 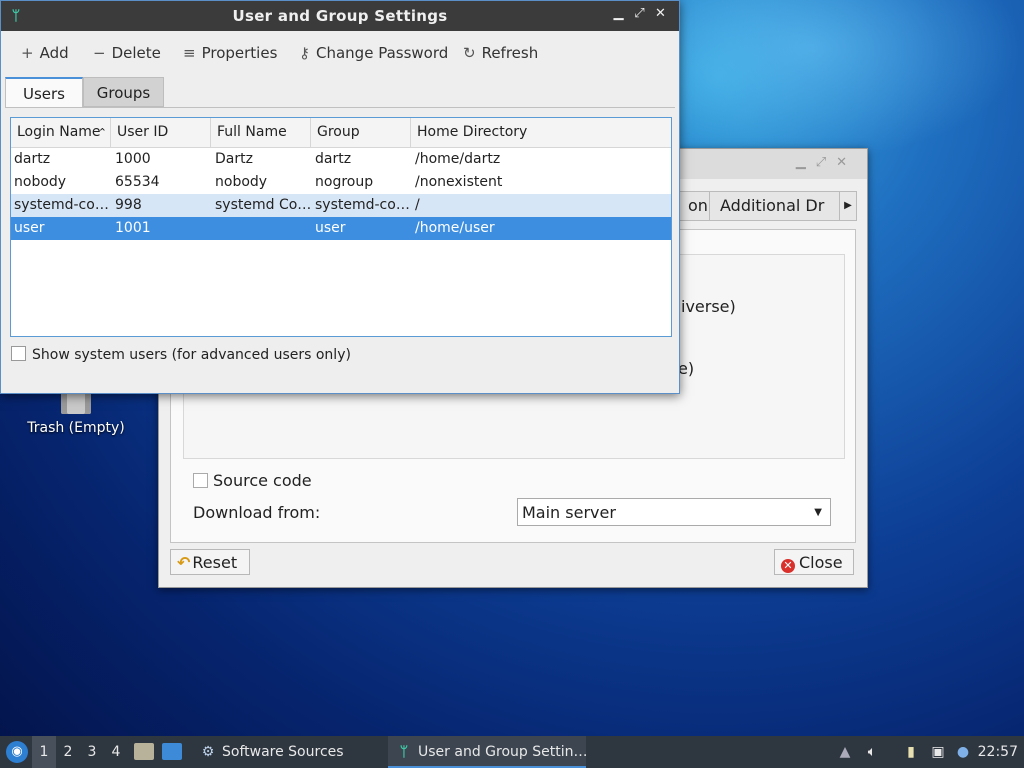 I want to click on download-from-select: Main server ▼, so click(x=674, y=512).